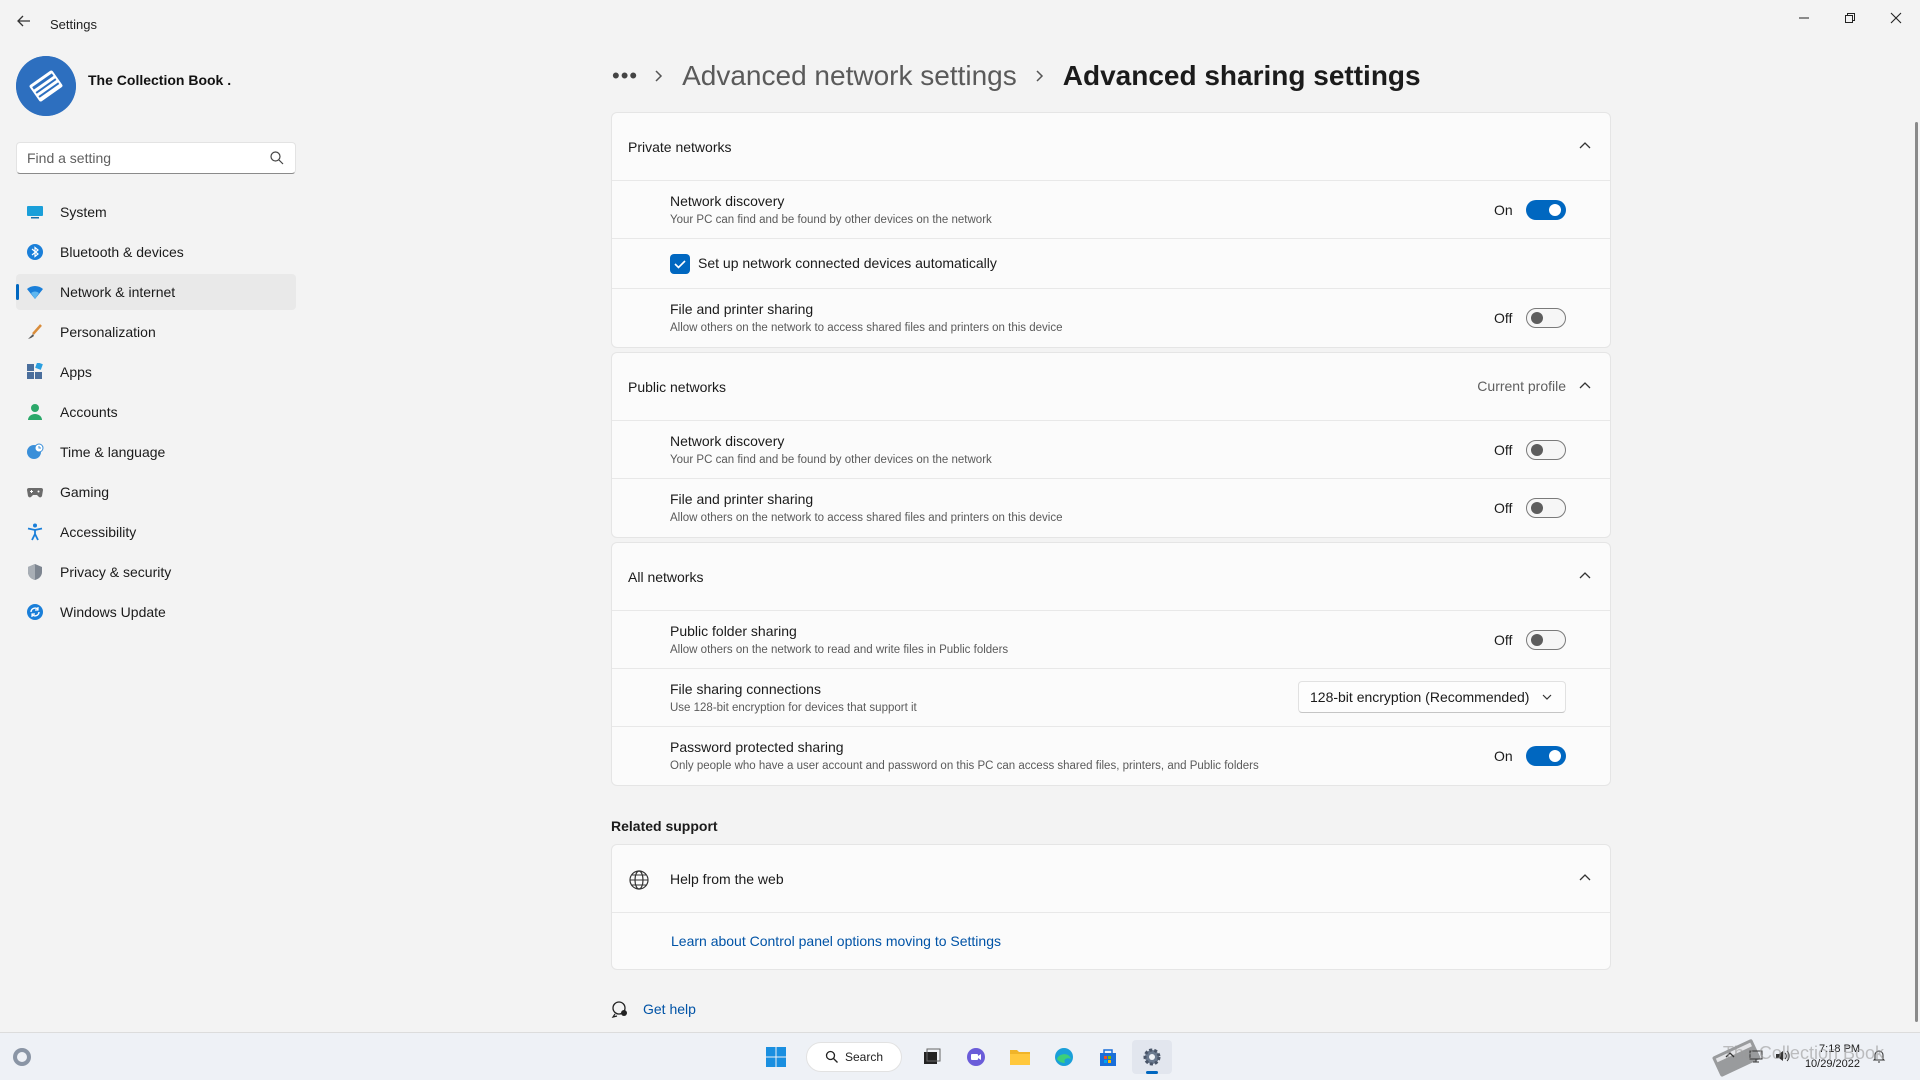 The height and width of the screenshot is (1080, 1920). What do you see at coordinates (659, 76) in the screenshot?
I see `chevron-right-icon` at bounding box center [659, 76].